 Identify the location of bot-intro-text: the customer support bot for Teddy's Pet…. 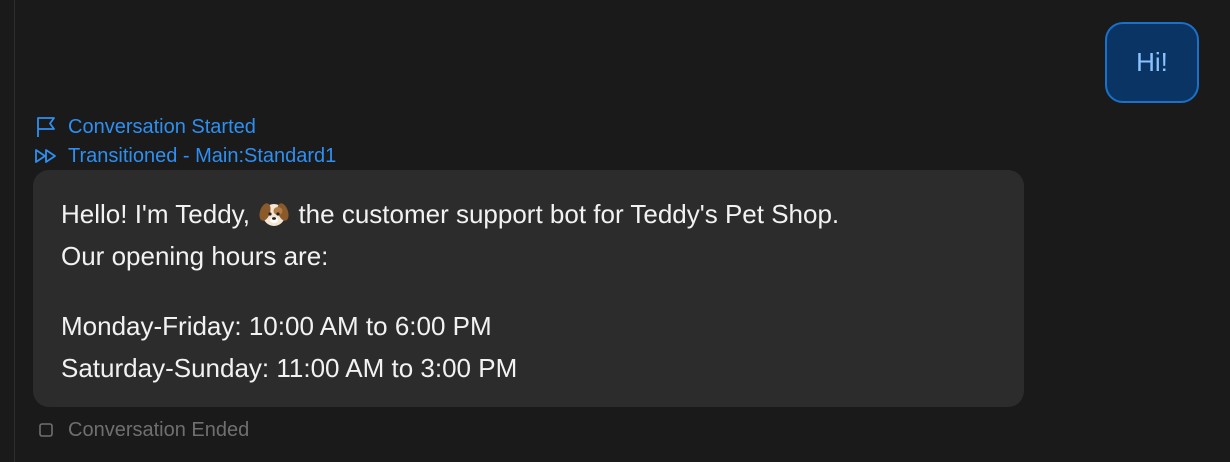
(569, 214).